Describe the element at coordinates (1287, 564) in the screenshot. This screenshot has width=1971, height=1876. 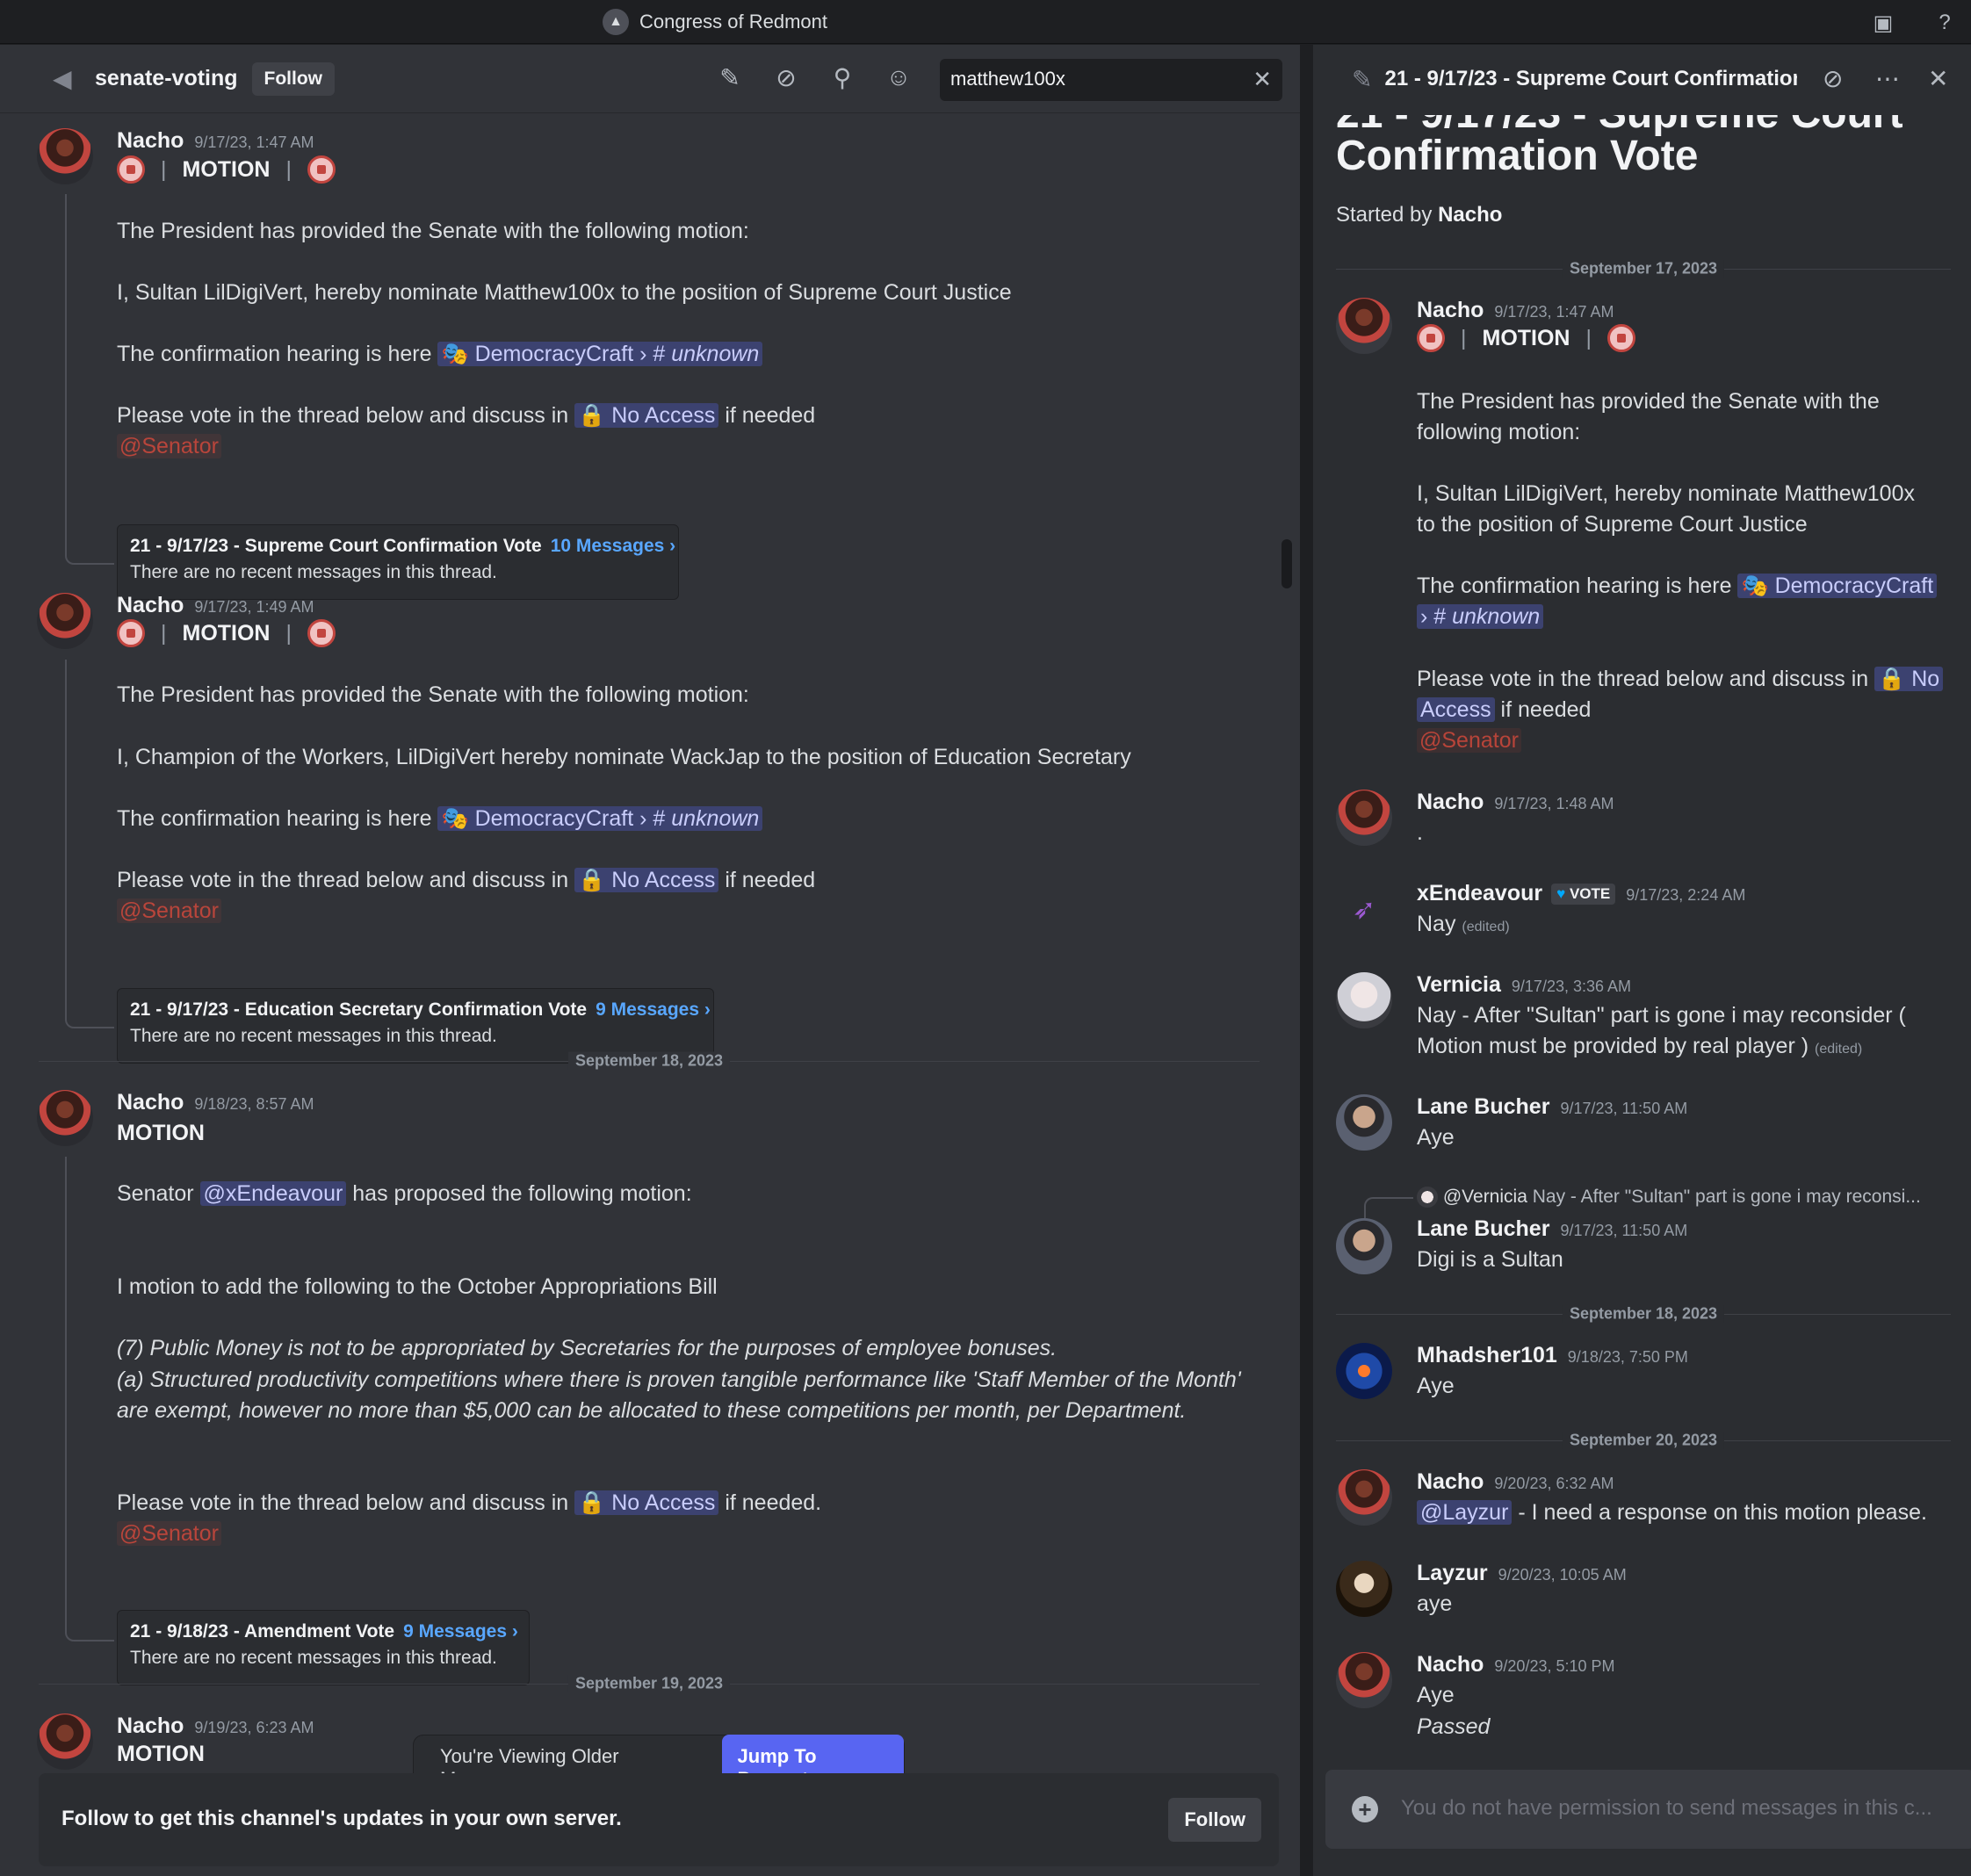
I see `scrollbar-thumb` at that location.